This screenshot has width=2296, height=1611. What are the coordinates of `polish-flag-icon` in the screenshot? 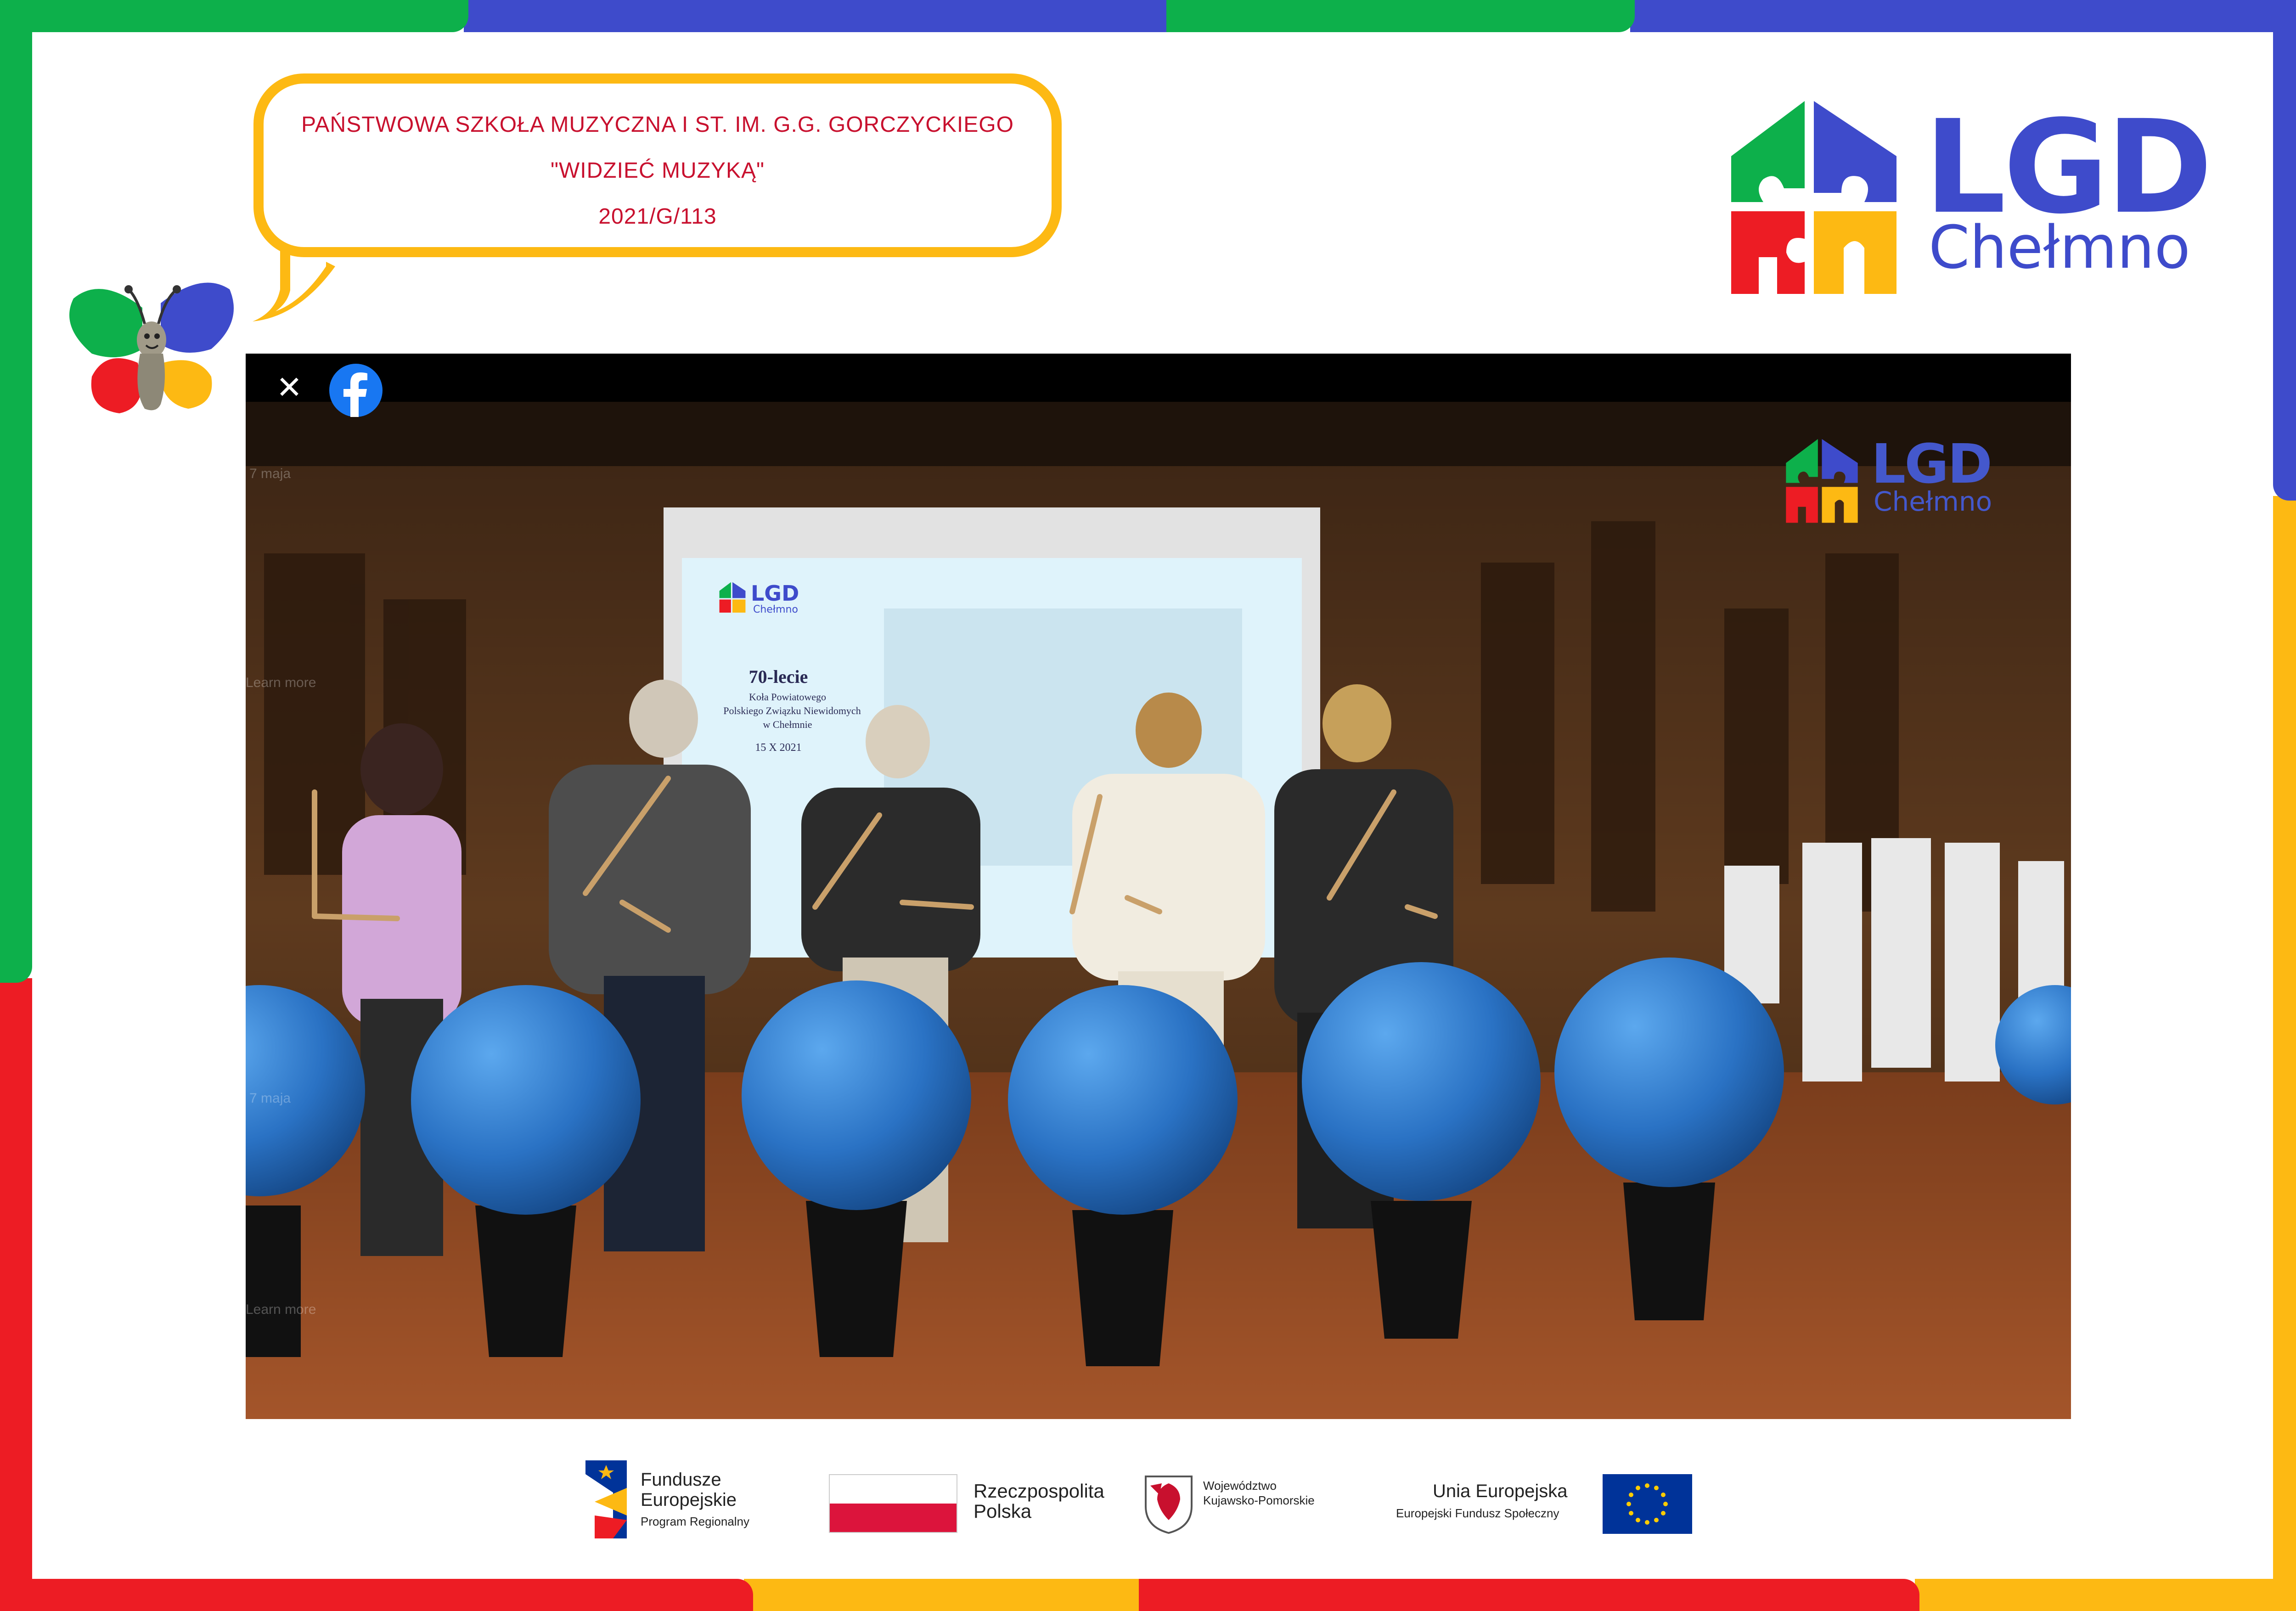 It's located at (893, 1503).